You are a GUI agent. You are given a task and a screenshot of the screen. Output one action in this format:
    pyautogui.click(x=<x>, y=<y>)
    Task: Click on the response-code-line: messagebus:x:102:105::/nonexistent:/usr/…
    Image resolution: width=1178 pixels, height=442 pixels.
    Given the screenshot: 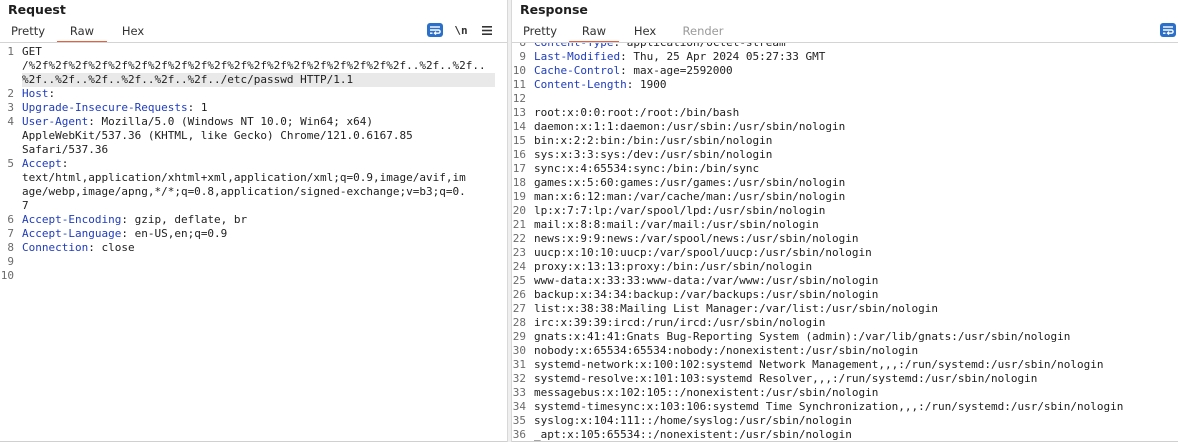 What is the action you would take?
    pyautogui.click(x=706, y=393)
    